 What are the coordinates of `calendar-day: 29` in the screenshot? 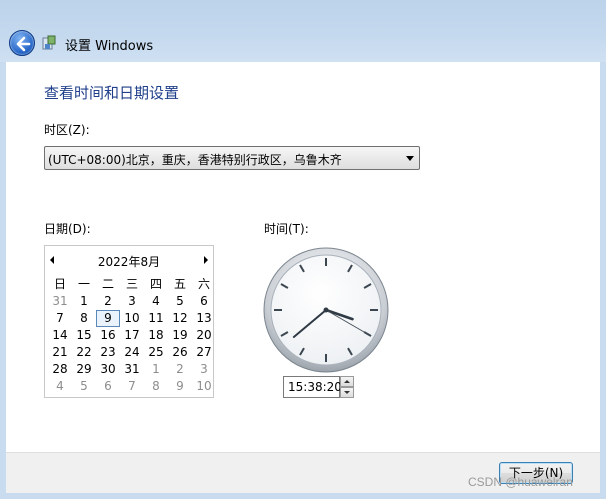 It's located at (84, 369).